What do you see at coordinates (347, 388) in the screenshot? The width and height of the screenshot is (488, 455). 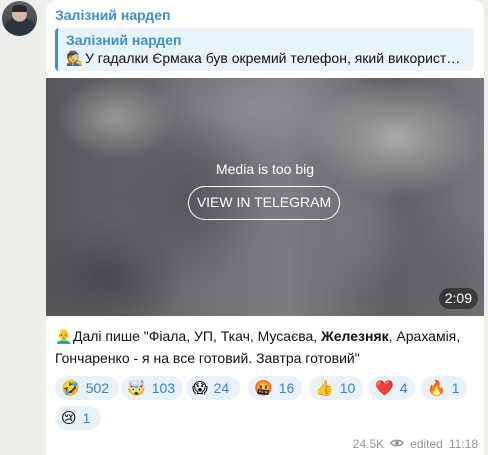 I see `reaction-count: 10` at bounding box center [347, 388].